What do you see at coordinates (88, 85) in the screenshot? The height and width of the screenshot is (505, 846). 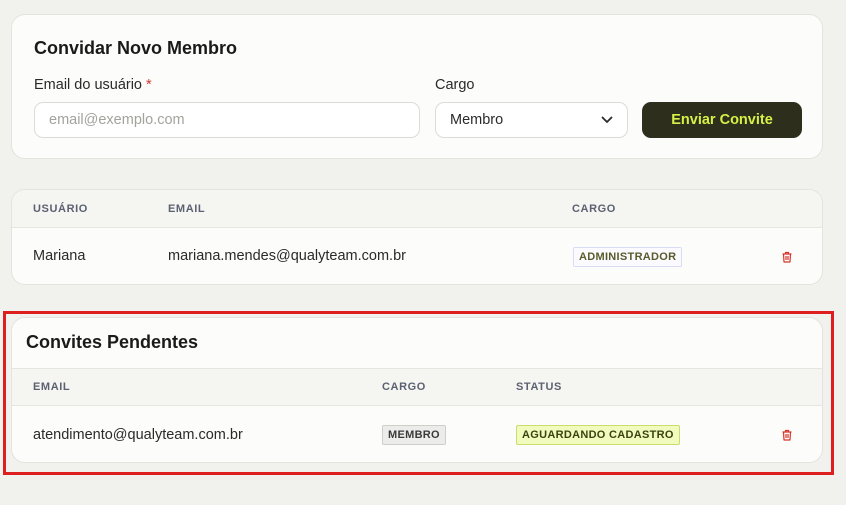 I see `email-label-text: Email do usuário` at bounding box center [88, 85].